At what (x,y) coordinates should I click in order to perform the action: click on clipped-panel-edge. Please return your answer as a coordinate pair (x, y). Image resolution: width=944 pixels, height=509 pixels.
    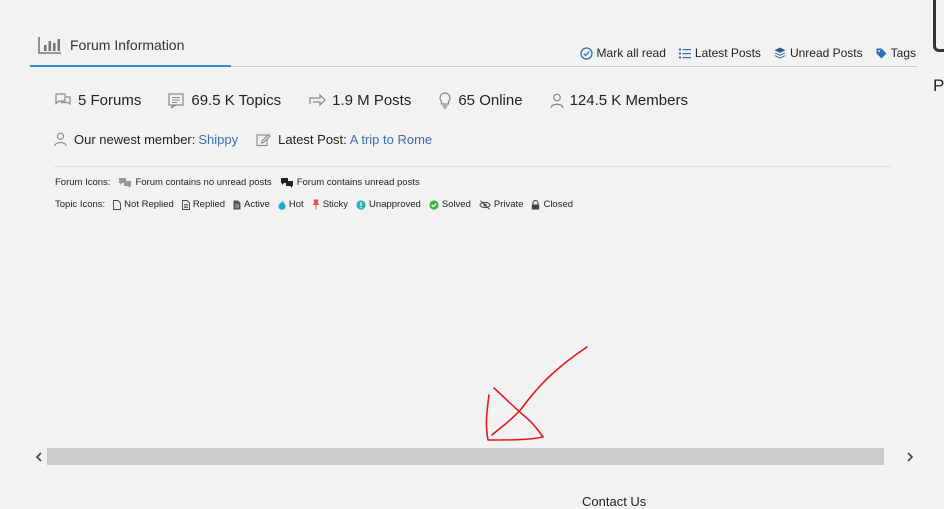
    Looking at the image, I should click on (938, 26).